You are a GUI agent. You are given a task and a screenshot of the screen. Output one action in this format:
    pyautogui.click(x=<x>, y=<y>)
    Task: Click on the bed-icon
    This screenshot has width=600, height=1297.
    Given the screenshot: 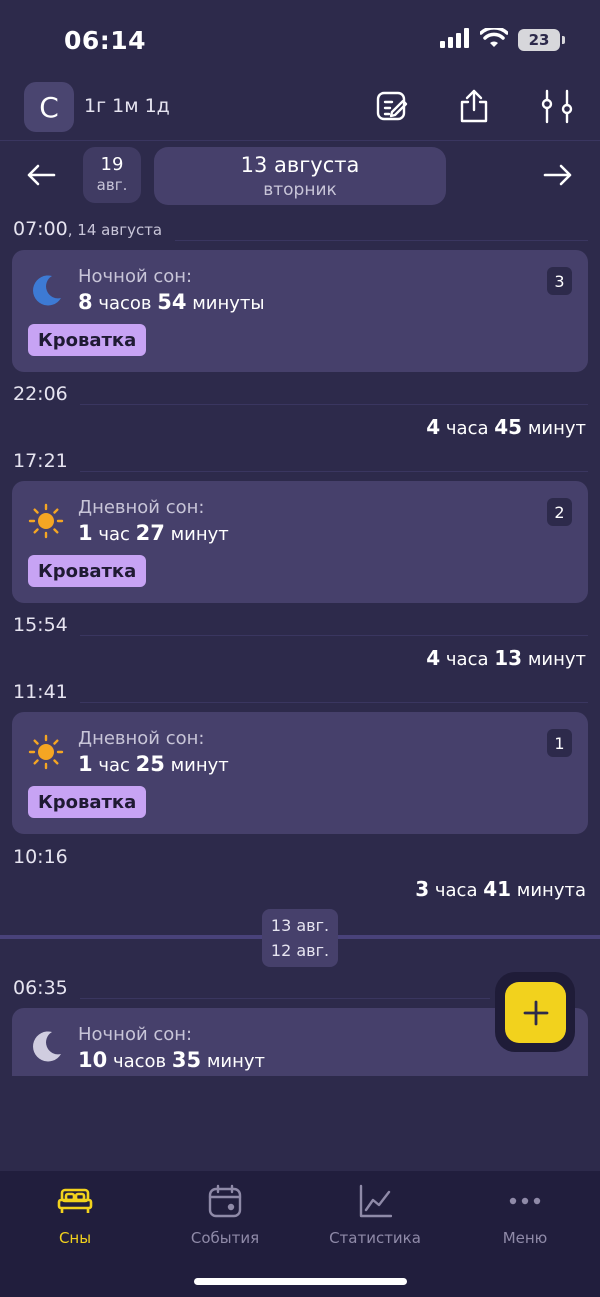 What is the action you would take?
    pyautogui.click(x=75, y=1201)
    